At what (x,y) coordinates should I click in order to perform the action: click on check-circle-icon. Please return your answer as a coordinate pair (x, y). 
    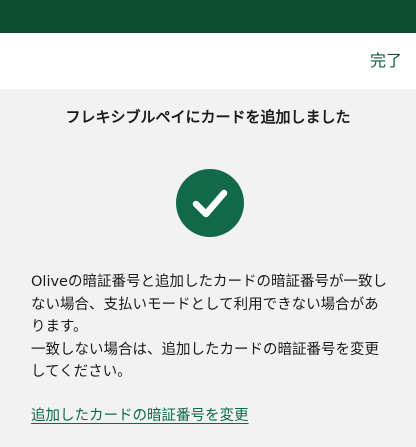
    Looking at the image, I should click on (210, 203).